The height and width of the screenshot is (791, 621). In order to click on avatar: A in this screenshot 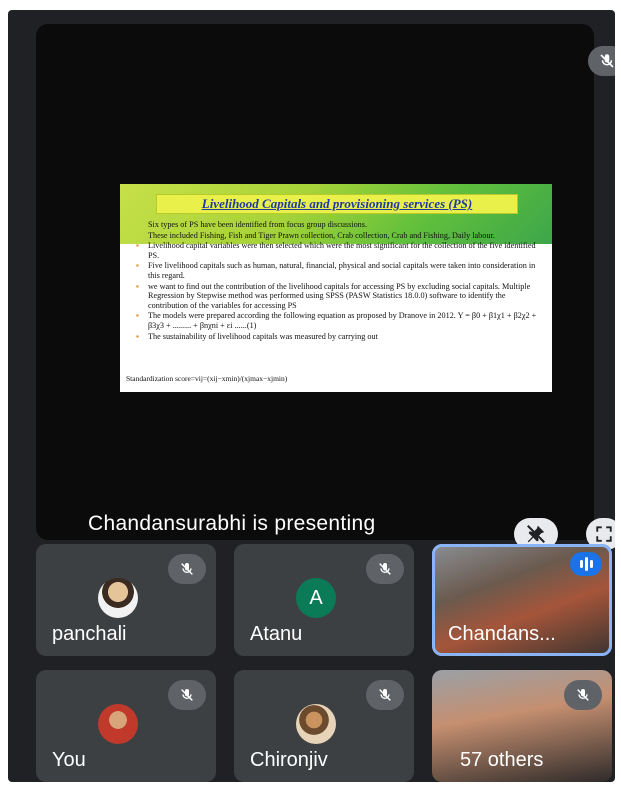, I will do `click(316, 598)`.